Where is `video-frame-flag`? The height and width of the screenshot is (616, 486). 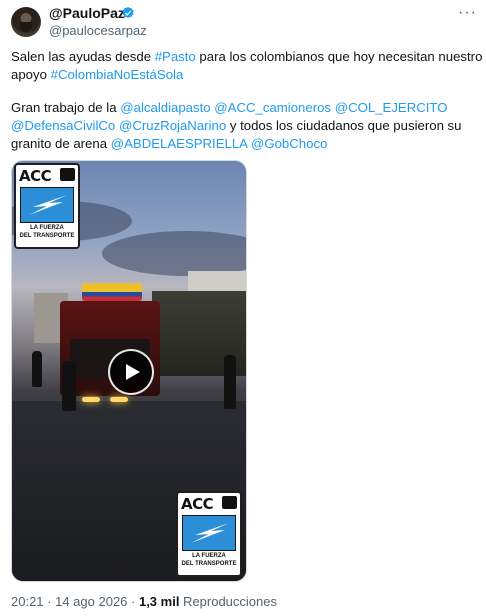
video-frame-flag is located at coordinates (112, 292).